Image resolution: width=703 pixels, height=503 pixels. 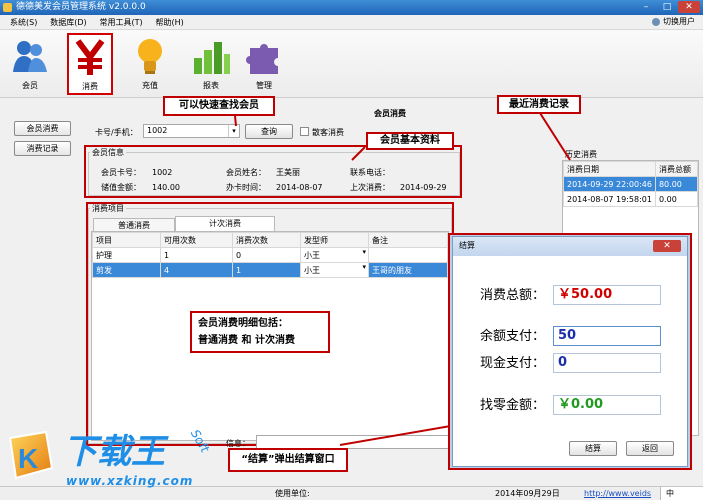 What do you see at coordinates (292, 493) in the screenshot?
I see `status-unit: 使用单位:` at bounding box center [292, 493].